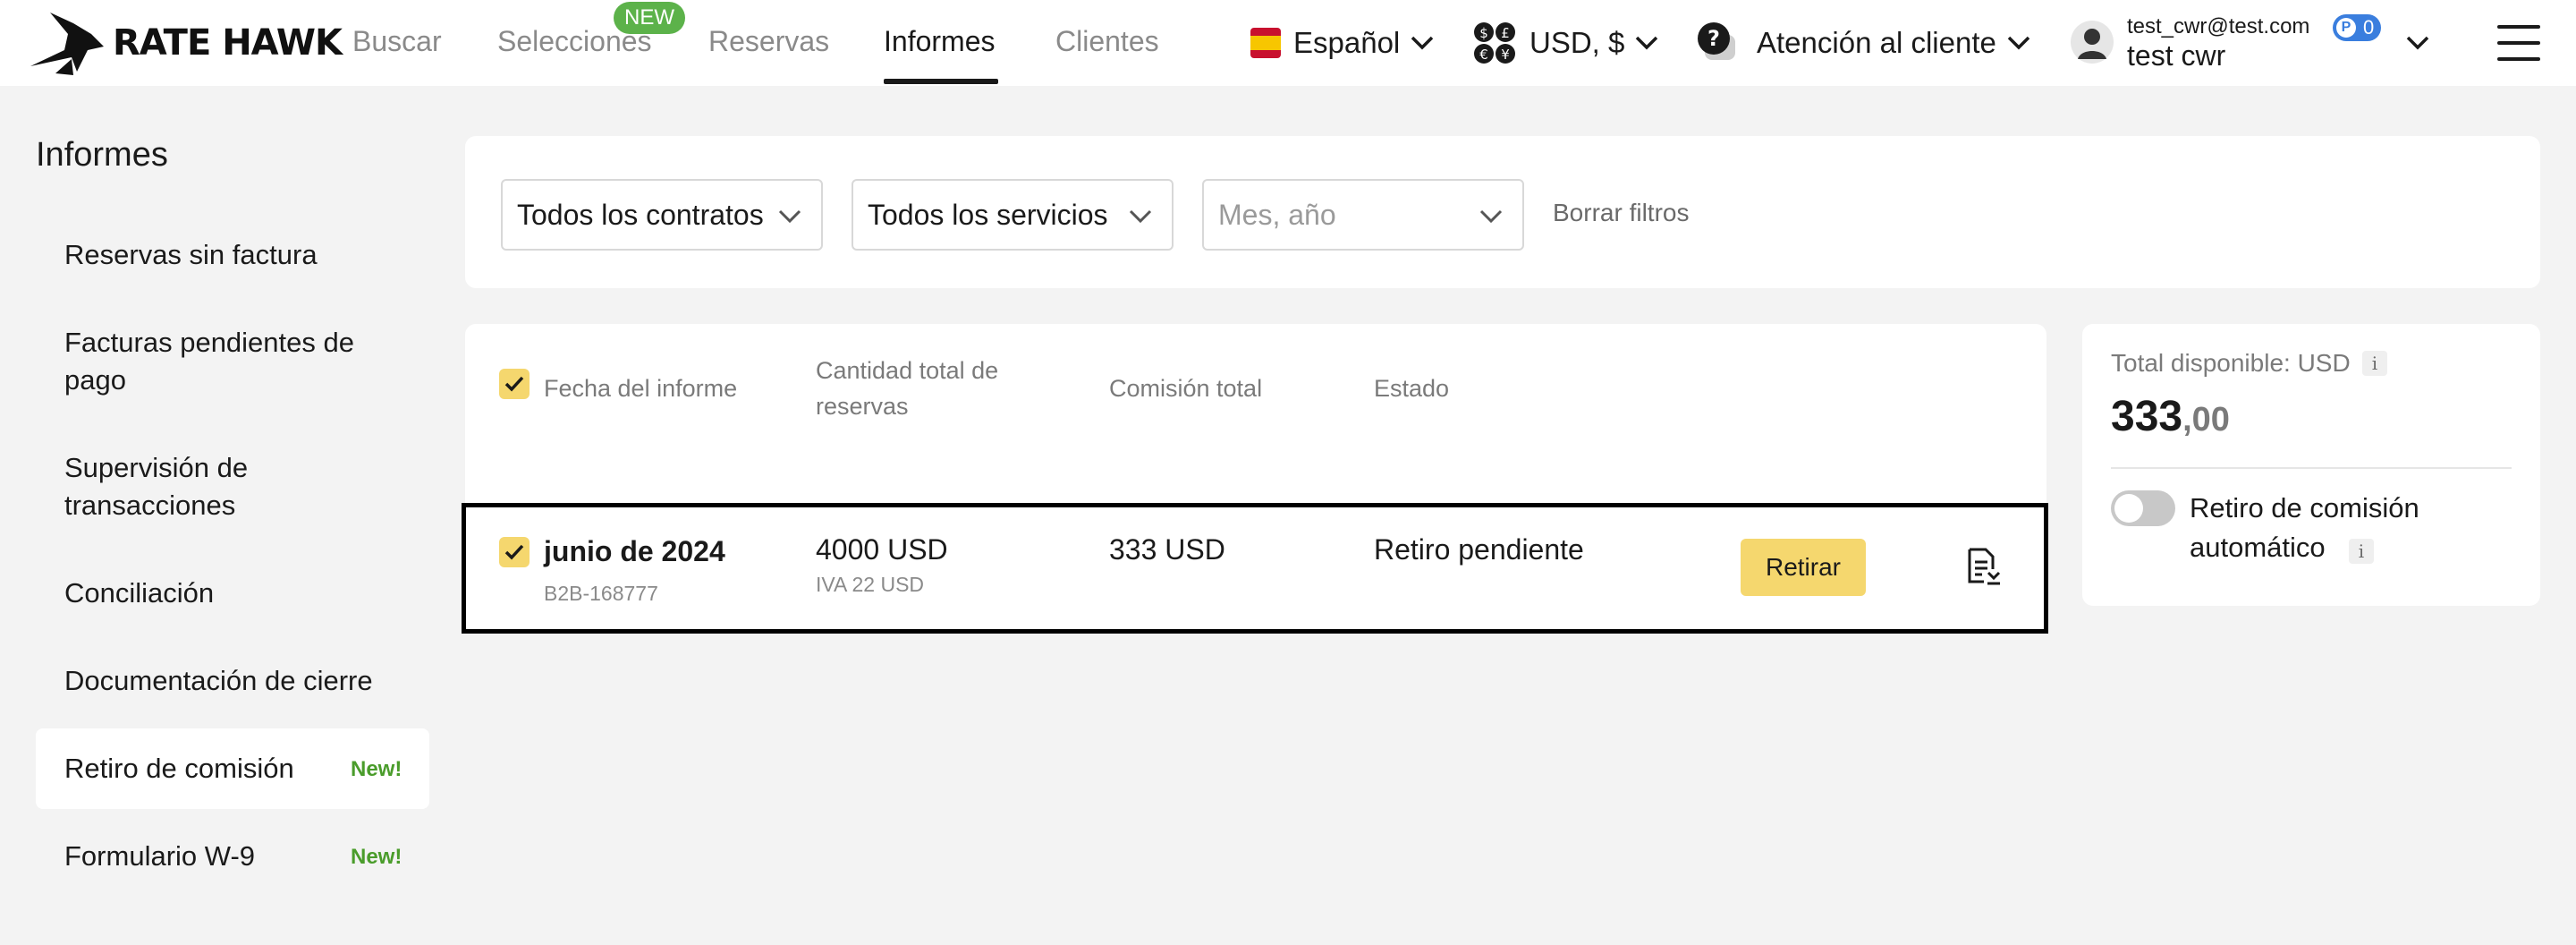 This screenshot has width=2576, height=945. What do you see at coordinates (1347, 42) in the screenshot?
I see `language-label: Español` at bounding box center [1347, 42].